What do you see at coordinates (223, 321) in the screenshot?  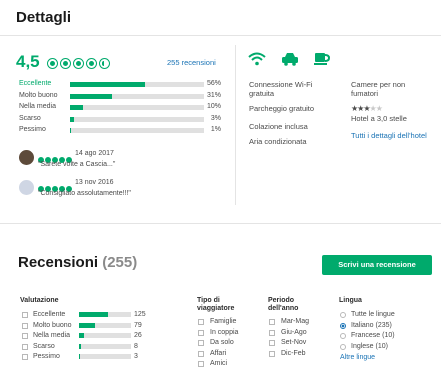 I see `traveler-type-label: Famiglie` at bounding box center [223, 321].